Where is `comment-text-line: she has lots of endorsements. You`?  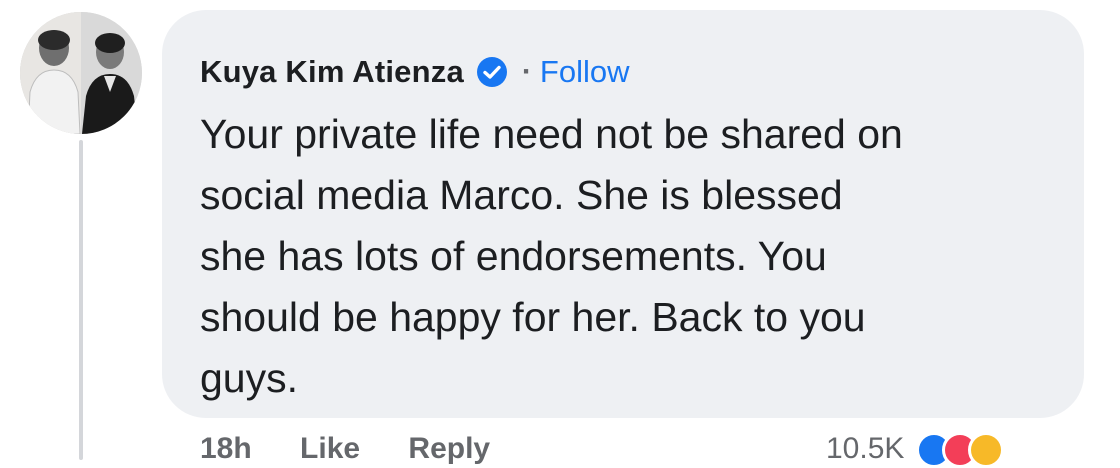
comment-text-line: she has lots of endorsements. You is located at coordinates (513, 256).